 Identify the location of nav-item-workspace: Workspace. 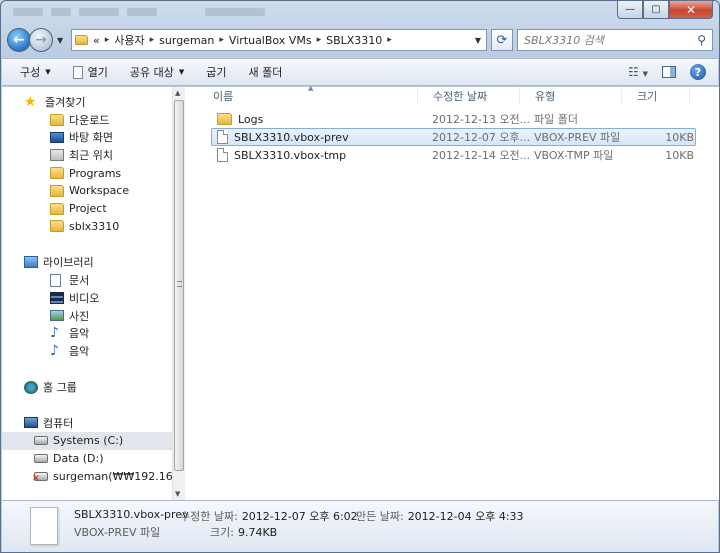
(92, 191).